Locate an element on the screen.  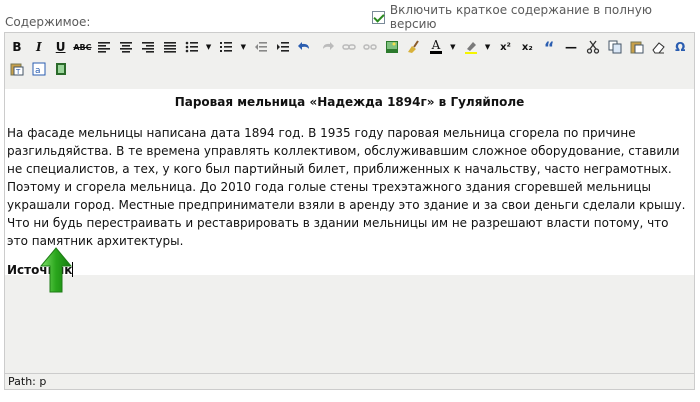
align-center-icon is located at coordinates (126, 47).